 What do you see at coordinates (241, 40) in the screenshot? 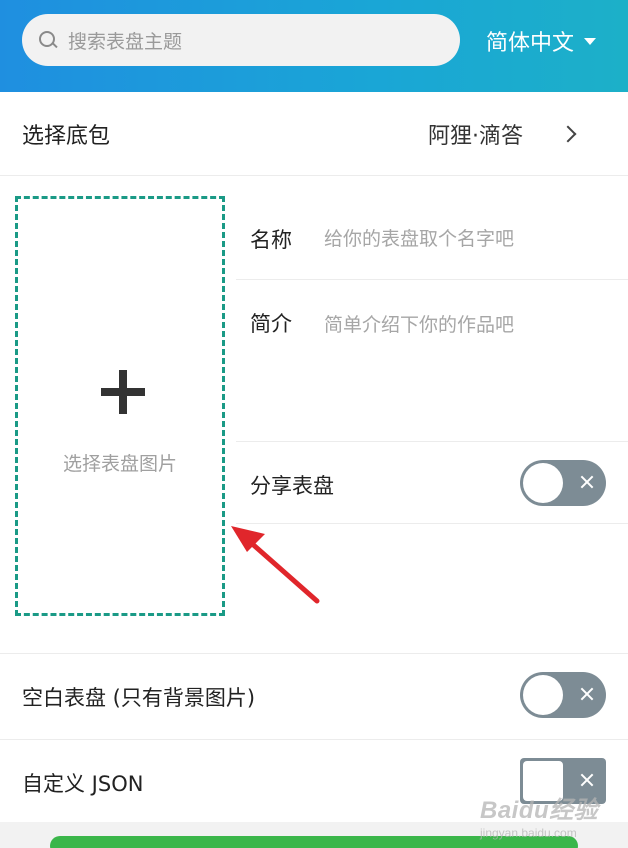
I see `search-input: 搜索表盘主题` at bounding box center [241, 40].